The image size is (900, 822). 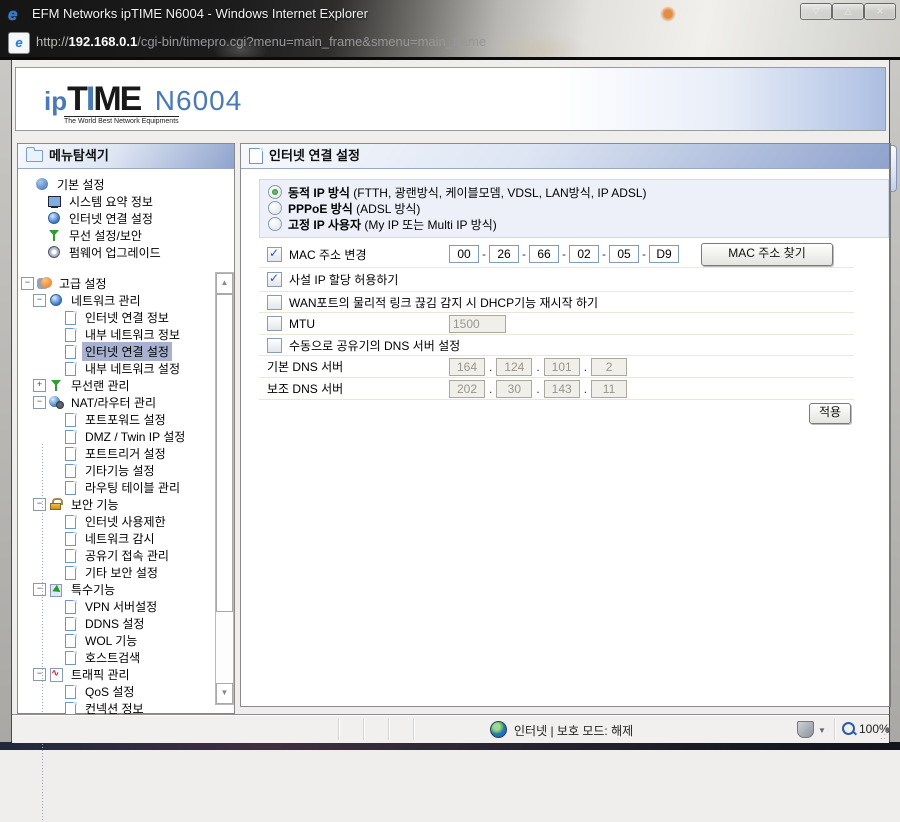 I want to click on radio-static-ip, so click(x=275, y=224).